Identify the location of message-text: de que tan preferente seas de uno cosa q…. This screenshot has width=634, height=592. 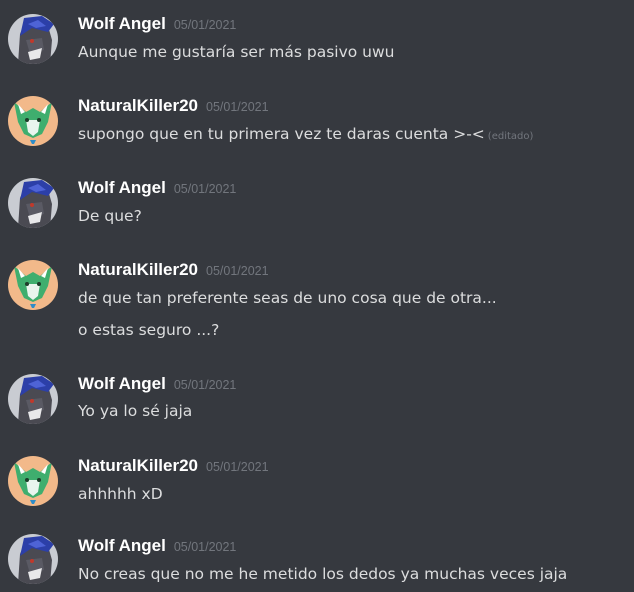
(287, 298).